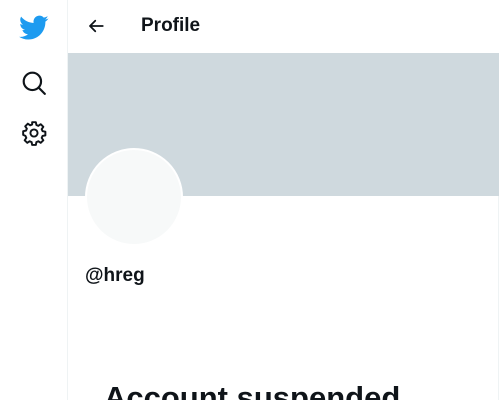 The image size is (500, 400). I want to click on explore-button, so click(34, 83).